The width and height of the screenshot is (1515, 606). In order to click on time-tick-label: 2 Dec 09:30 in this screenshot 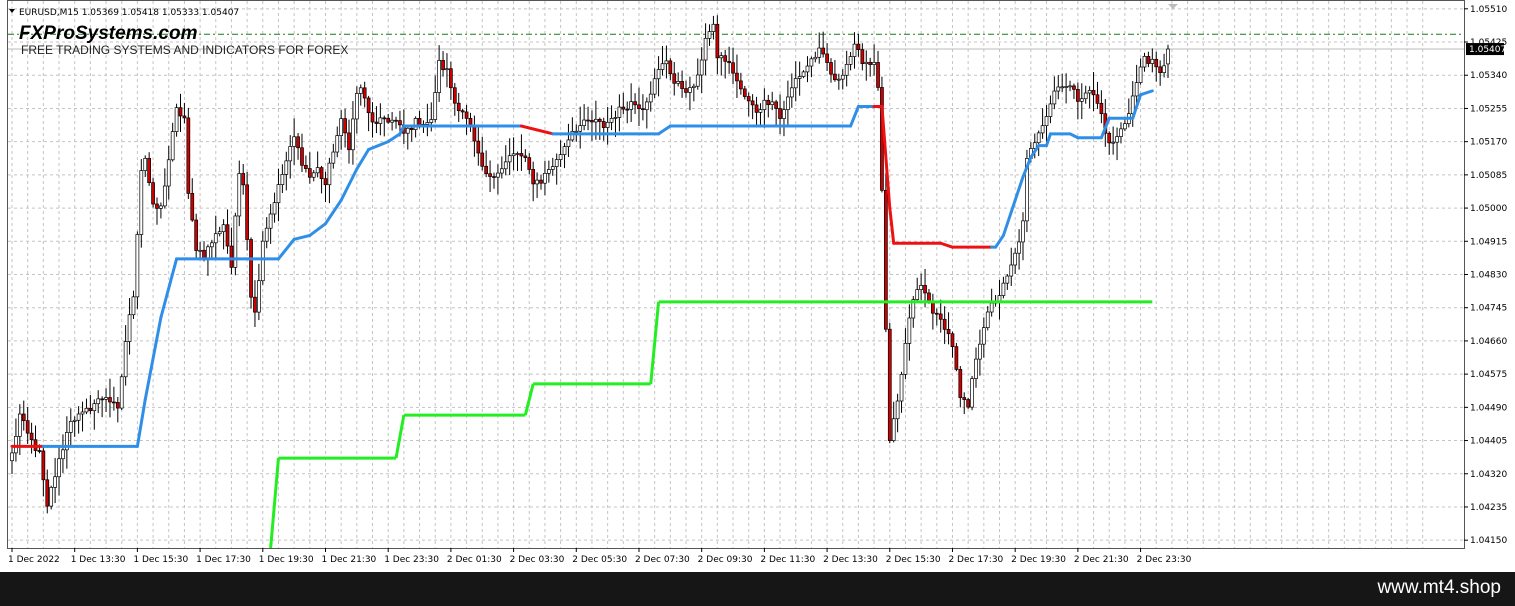, I will do `click(725, 560)`.